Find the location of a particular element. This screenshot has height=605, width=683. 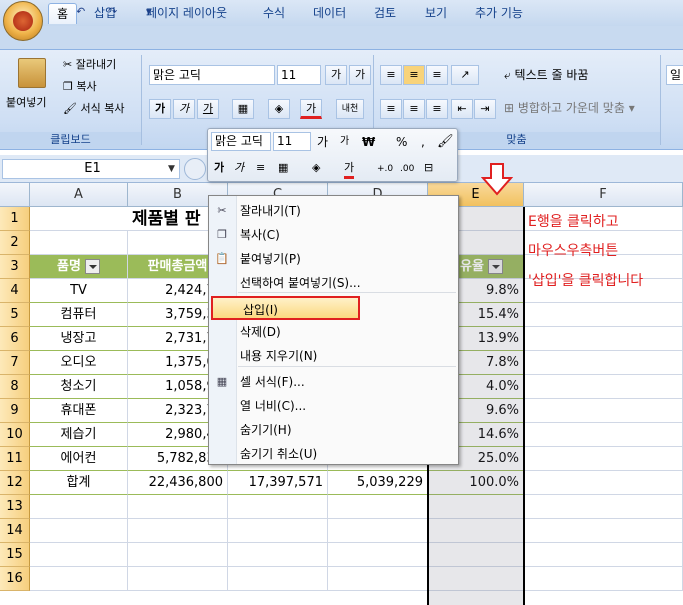

row-header-11: 11 is located at coordinates (15, 459).